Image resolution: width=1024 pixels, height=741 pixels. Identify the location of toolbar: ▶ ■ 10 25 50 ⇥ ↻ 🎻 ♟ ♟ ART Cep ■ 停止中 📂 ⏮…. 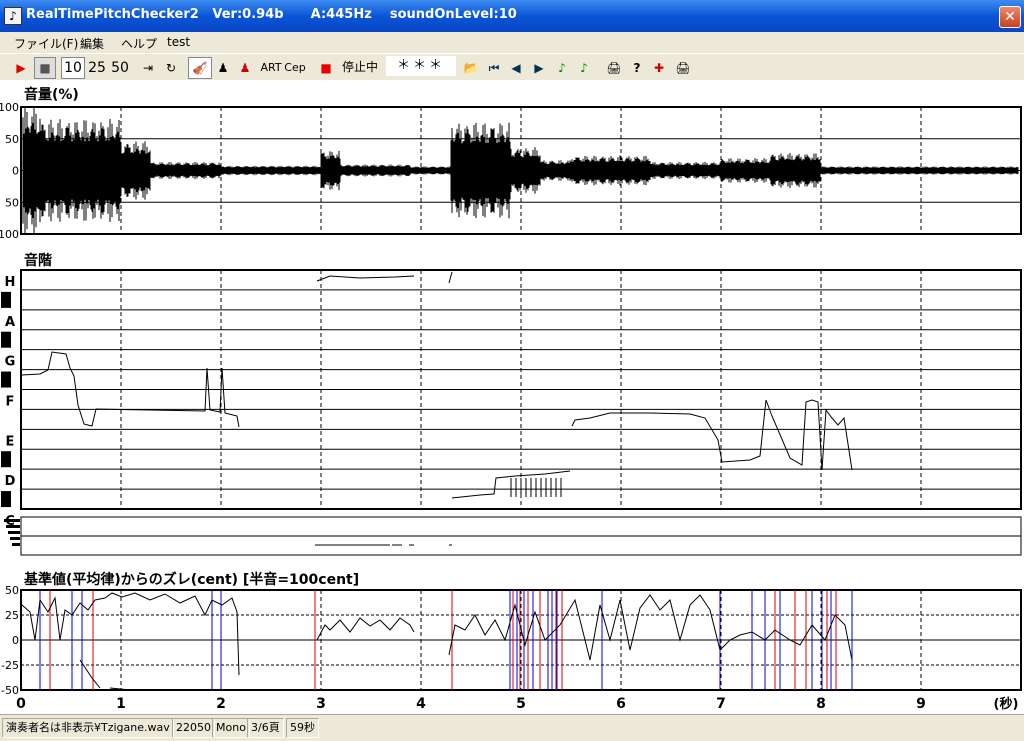
(512, 67).